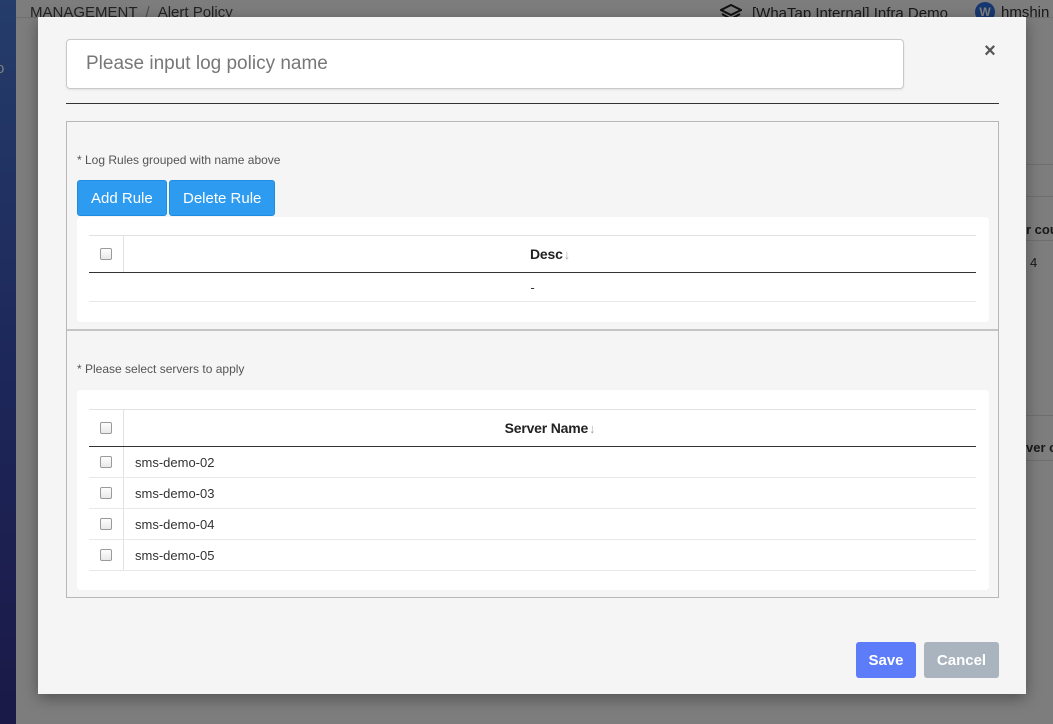 This screenshot has width=1053, height=724. Describe the element at coordinates (532, 524) in the screenshot. I see `table-row: sms-demo-04` at that location.